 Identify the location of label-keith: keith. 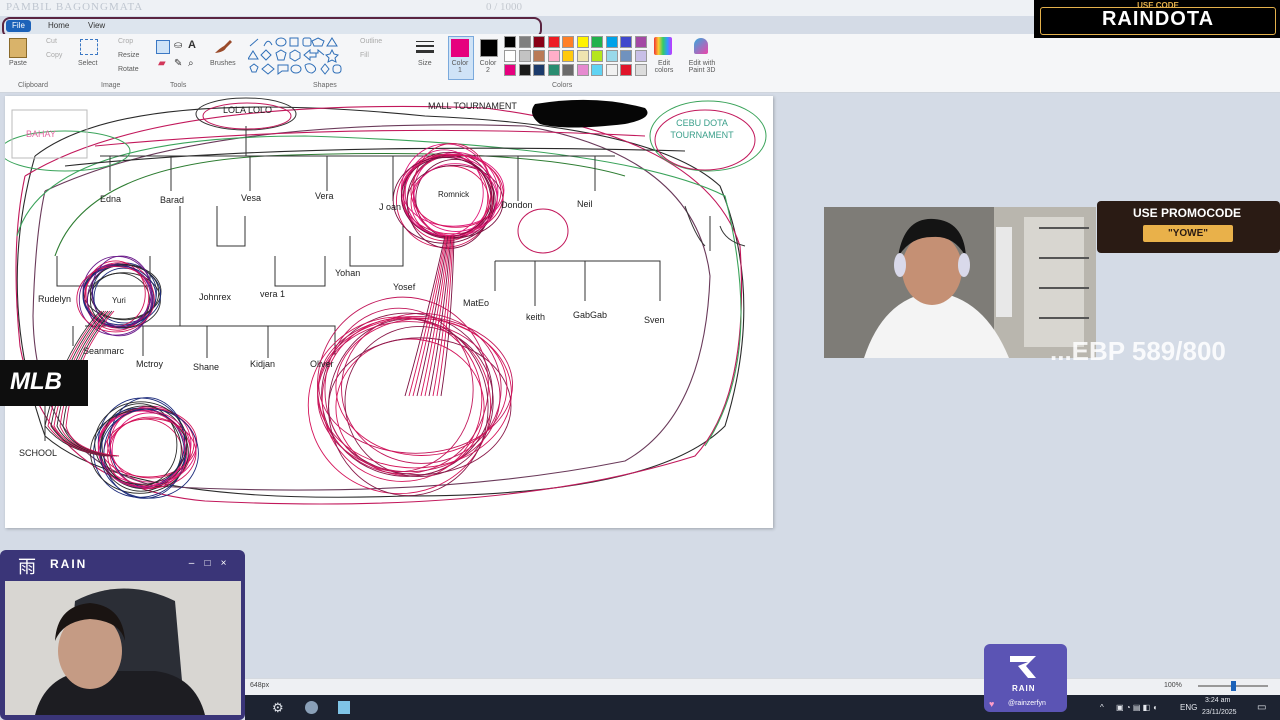
(536, 317).